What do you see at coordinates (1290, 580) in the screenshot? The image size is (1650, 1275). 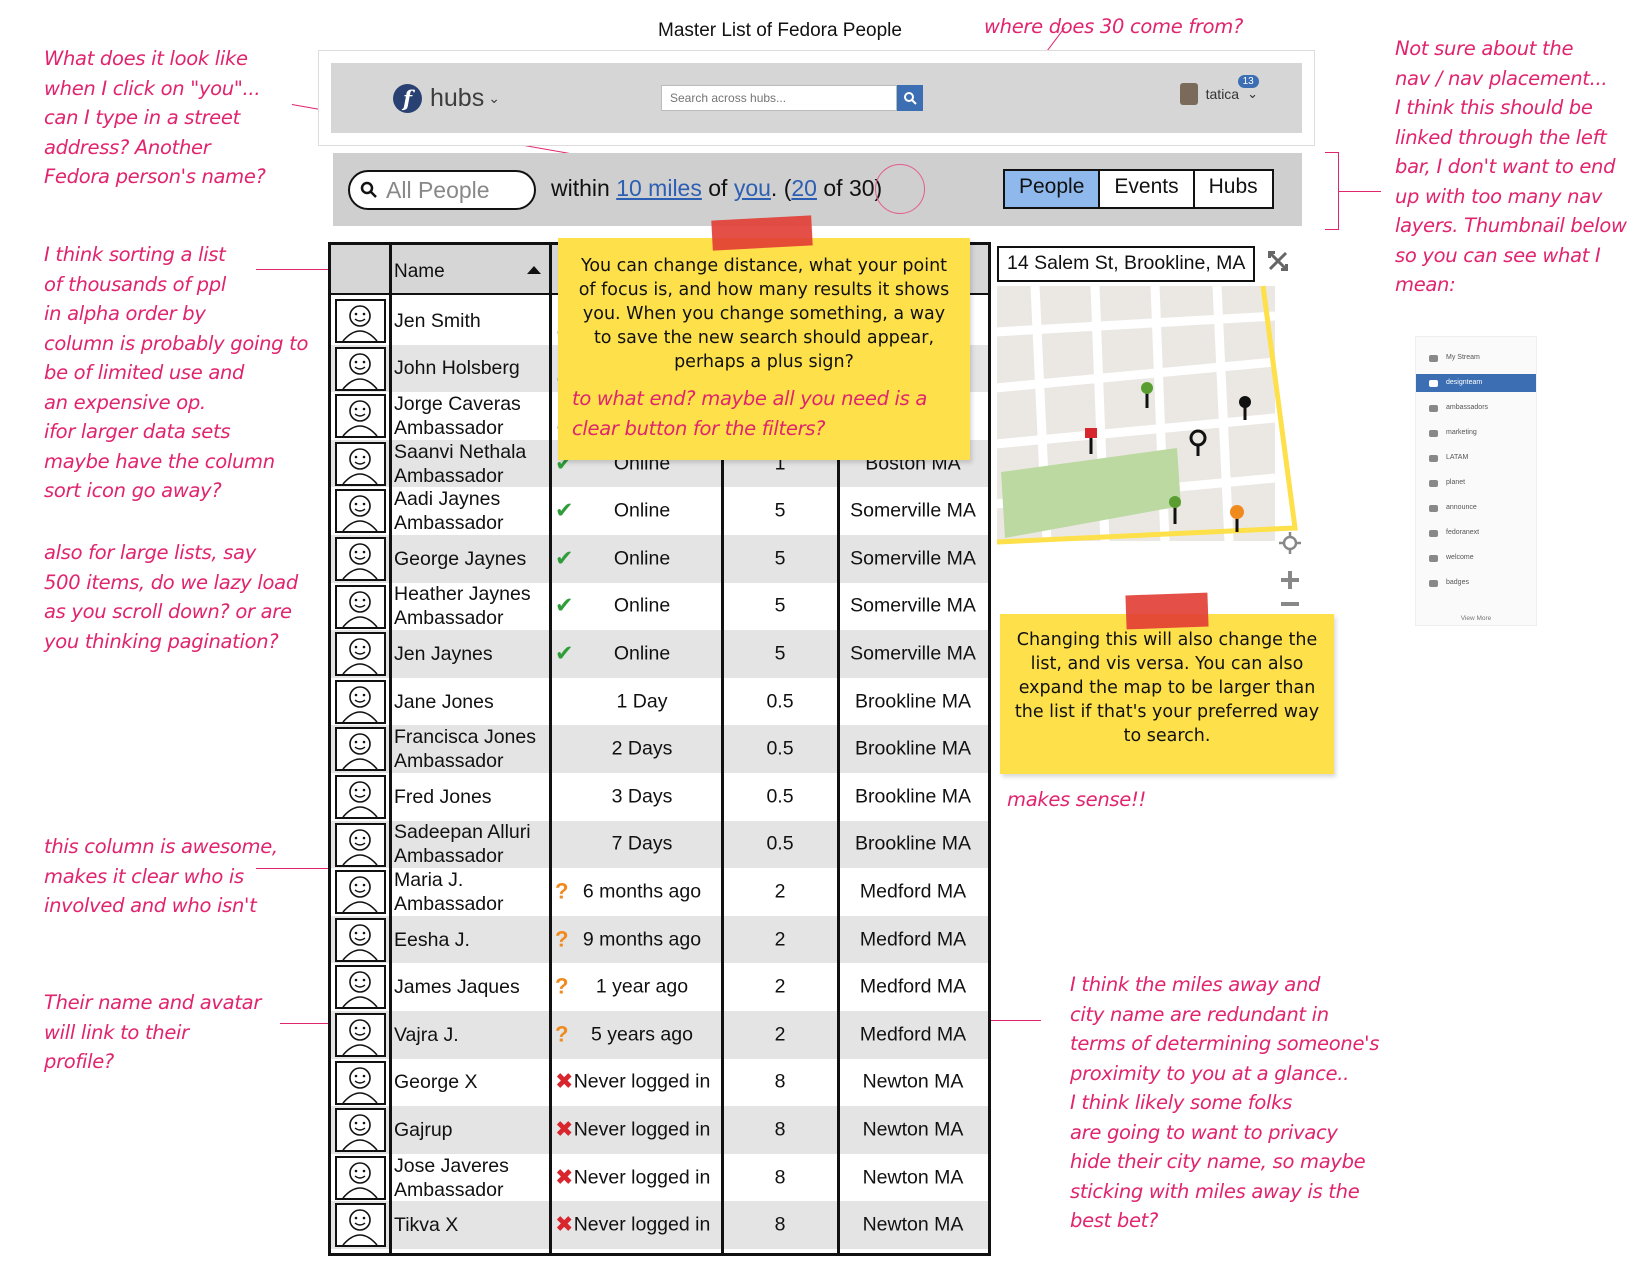 I see `zoom-in-icon` at bounding box center [1290, 580].